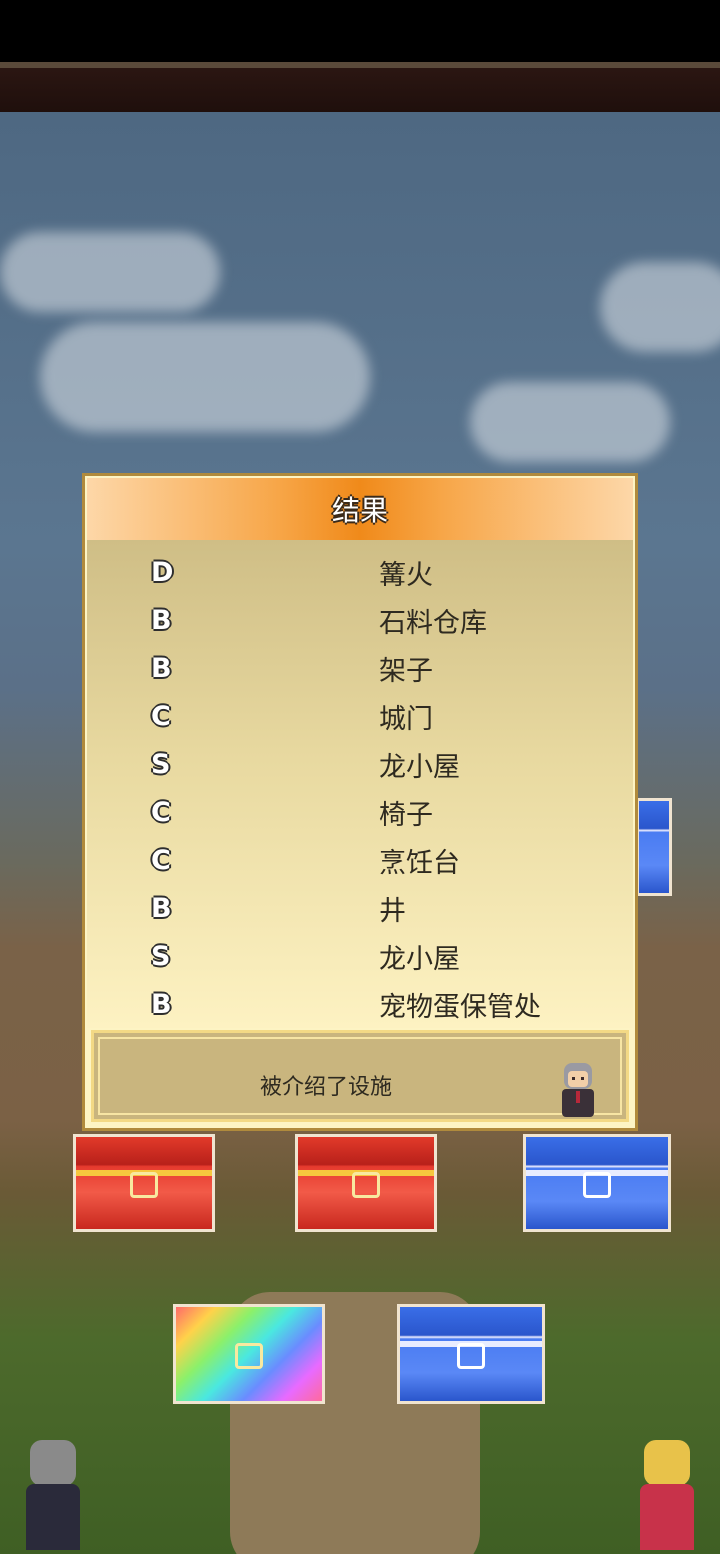 The width and height of the screenshot is (720, 1554). I want to click on character-left, so click(53, 1495).